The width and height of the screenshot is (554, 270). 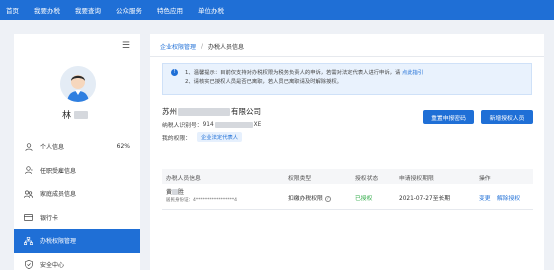 I want to click on avatar, so click(x=78, y=84).